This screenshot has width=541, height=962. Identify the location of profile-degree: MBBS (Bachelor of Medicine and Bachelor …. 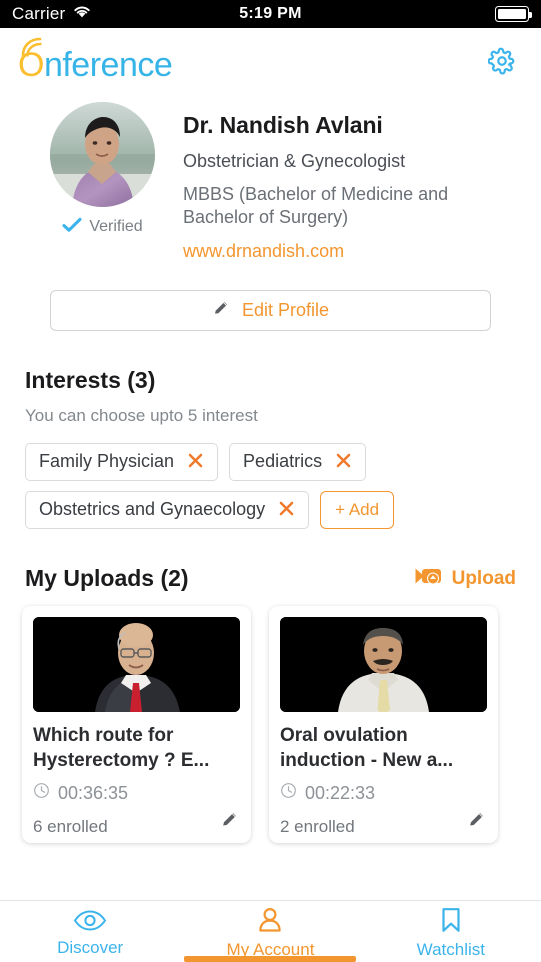
(316, 206).